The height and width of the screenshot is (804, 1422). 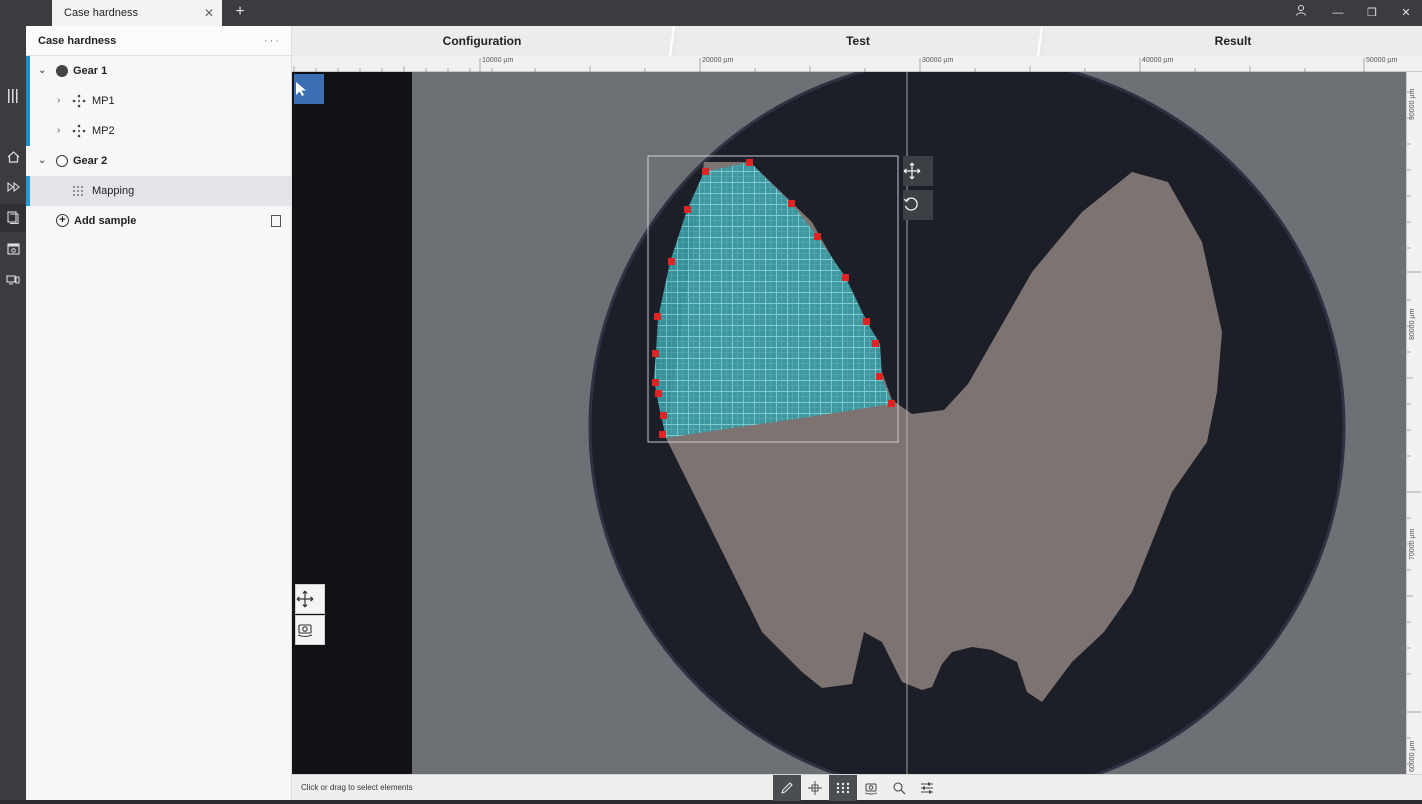 I want to click on document-tab: Case hardness ✕, so click(x=137, y=13).